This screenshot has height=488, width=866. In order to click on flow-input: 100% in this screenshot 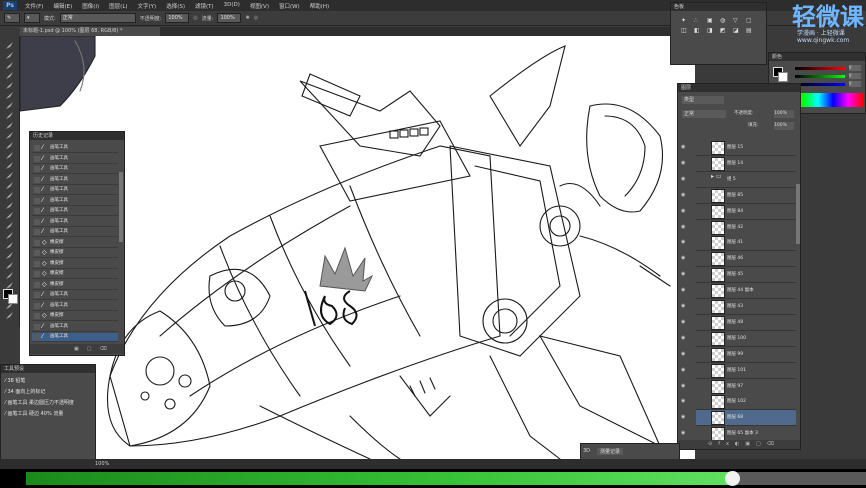, I will do `click(229, 18)`.